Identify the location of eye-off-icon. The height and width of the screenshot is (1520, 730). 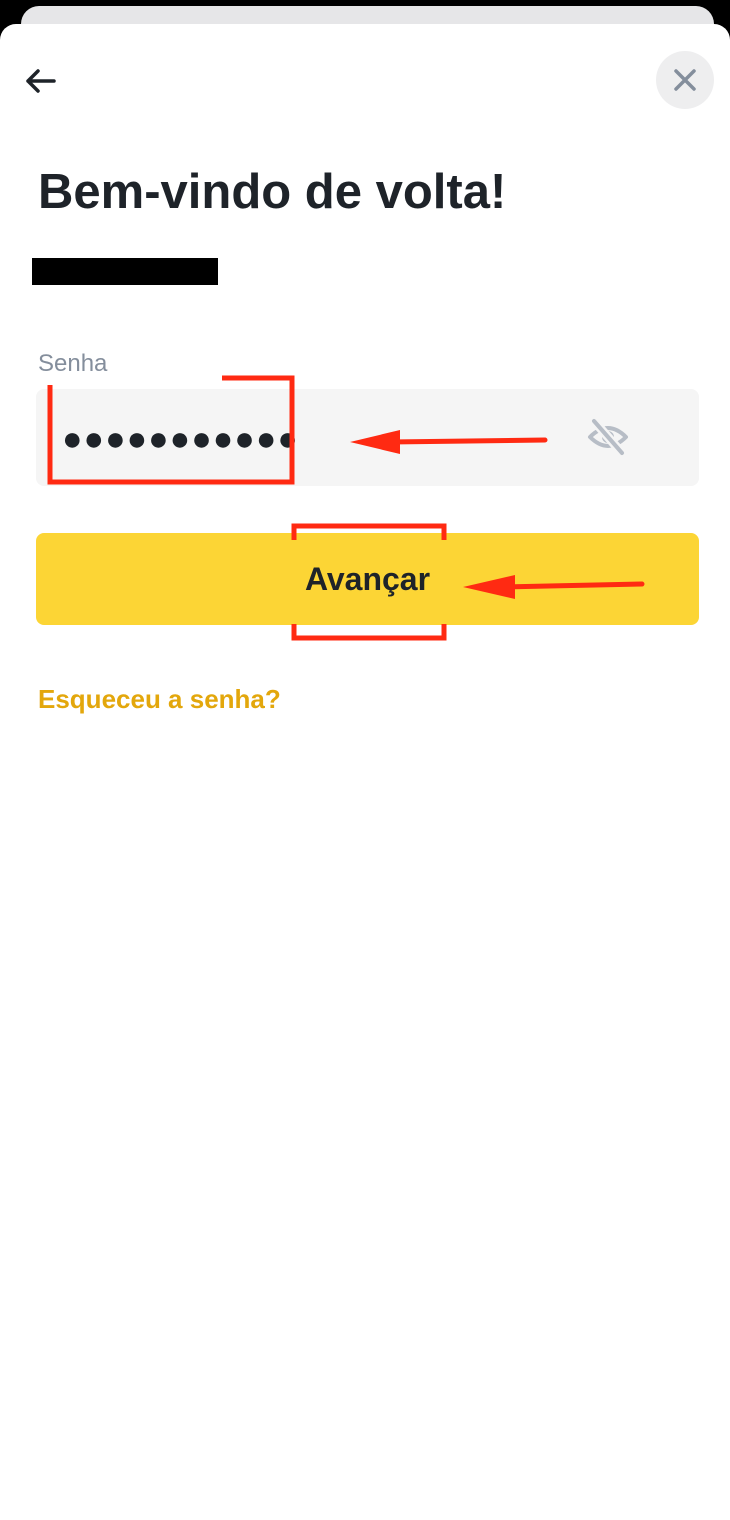
(608, 437).